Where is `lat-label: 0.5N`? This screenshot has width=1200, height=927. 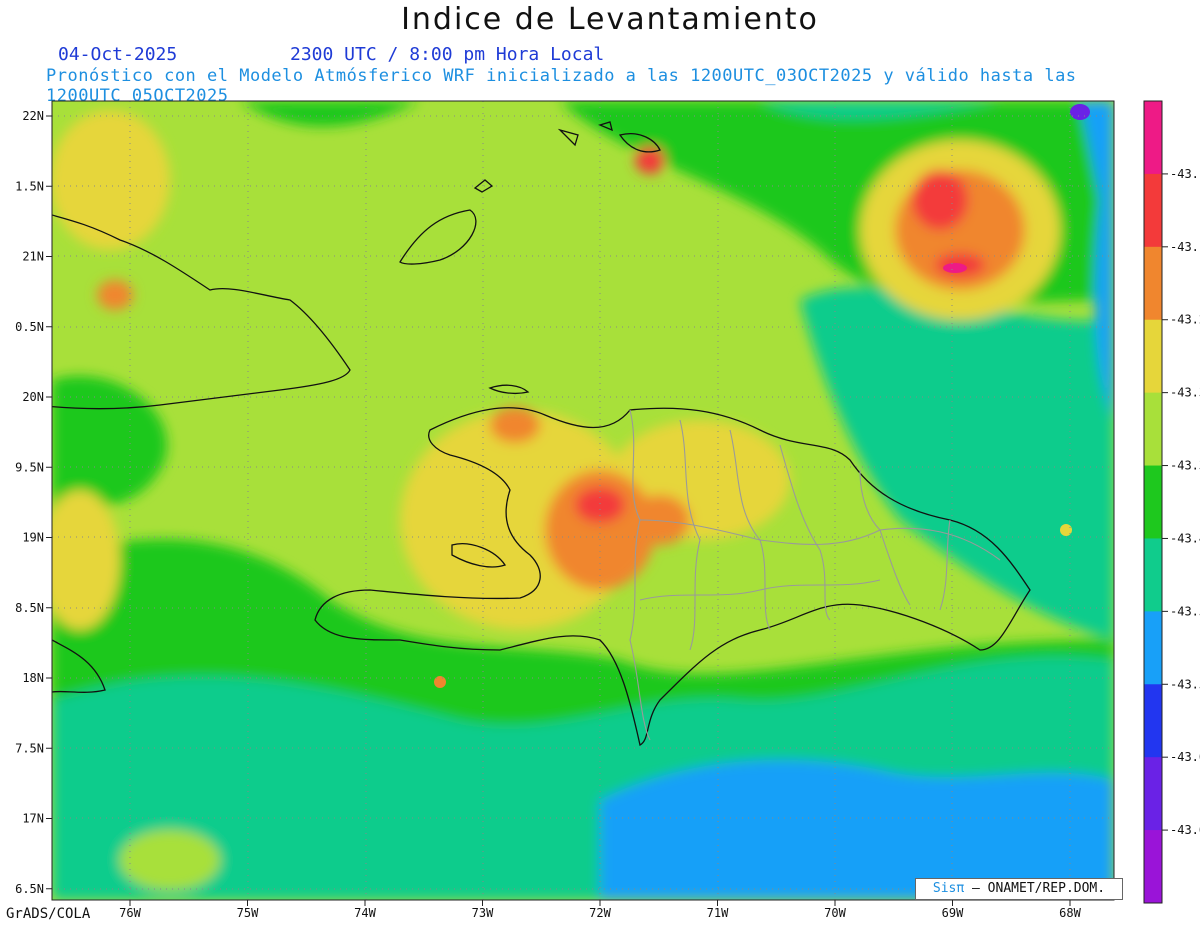 lat-label: 0.5N is located at coordinates (29, 327).